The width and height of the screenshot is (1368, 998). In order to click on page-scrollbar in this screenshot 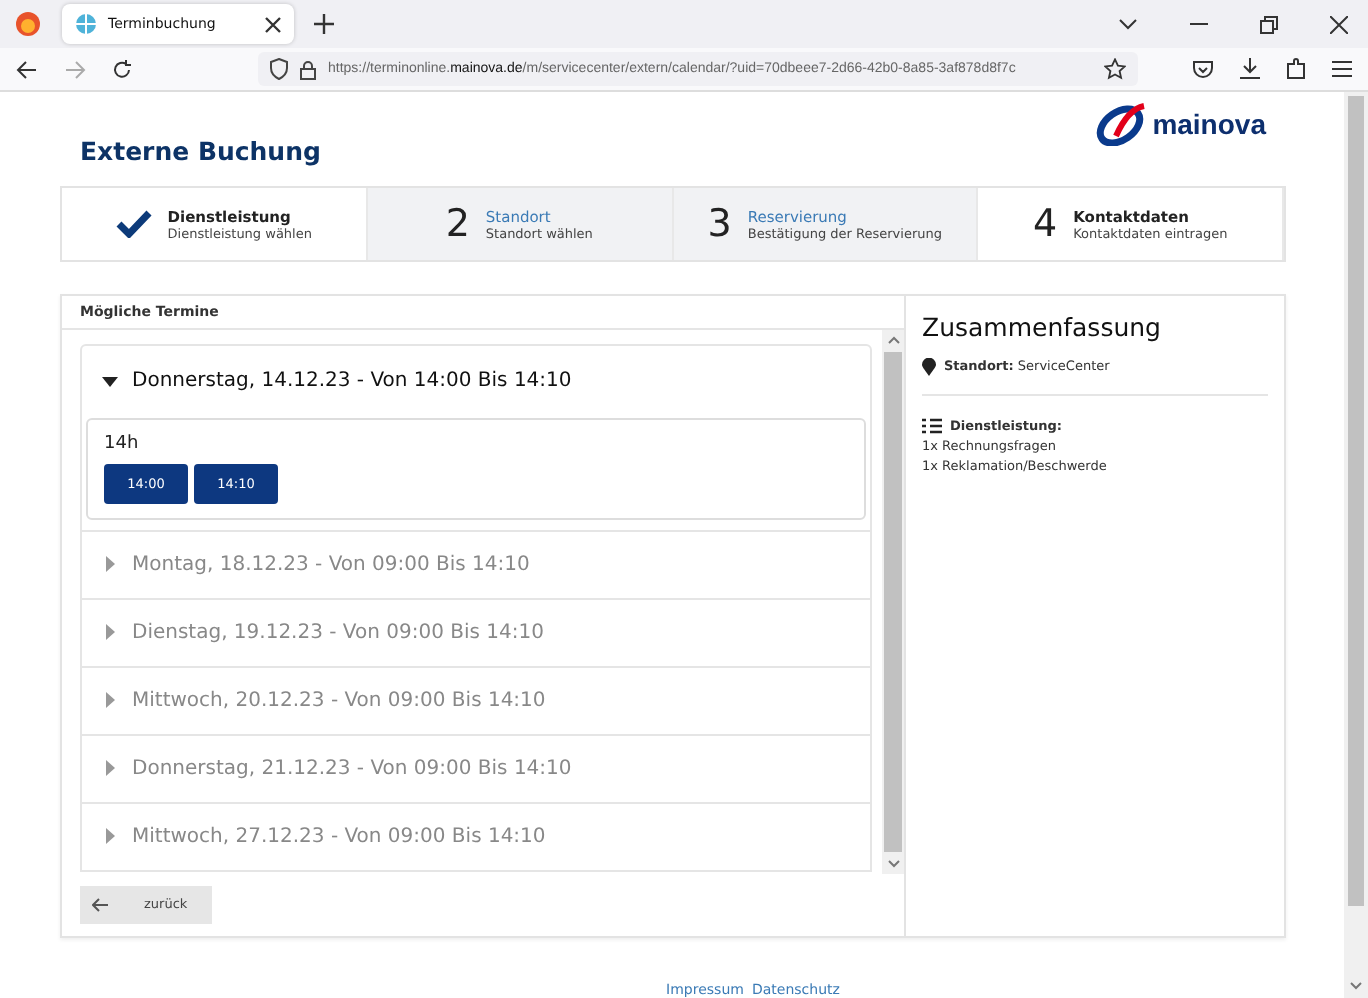, I will do `click(1356, 545)`.